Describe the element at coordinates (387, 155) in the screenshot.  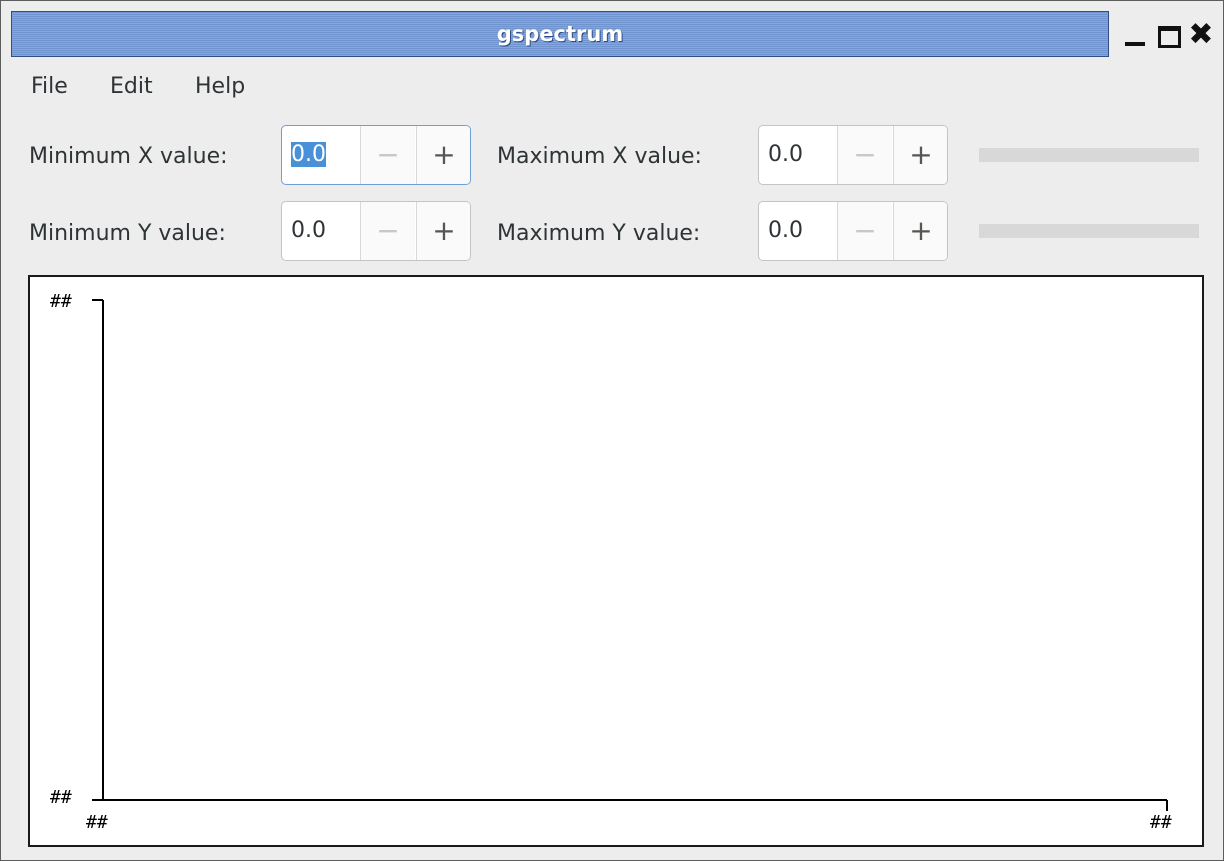
I see `min-x-decrement-button: −` at that location.